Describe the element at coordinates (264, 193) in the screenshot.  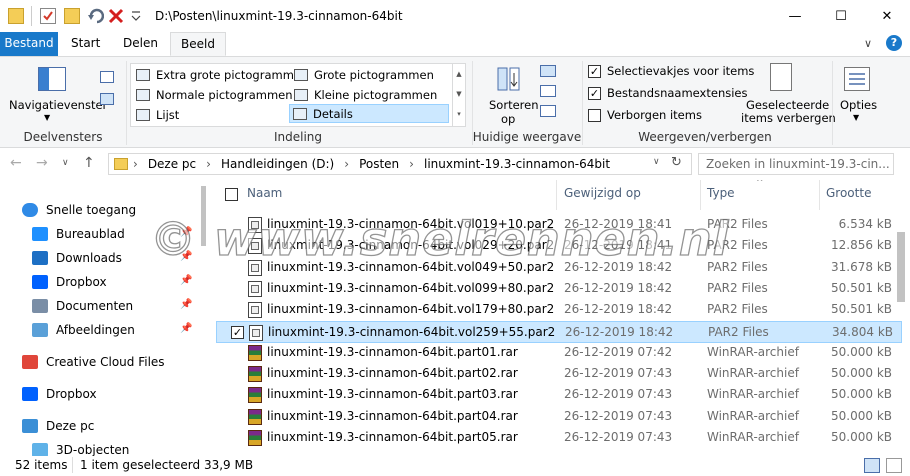
I see `column-header-name: Naam` at that location.